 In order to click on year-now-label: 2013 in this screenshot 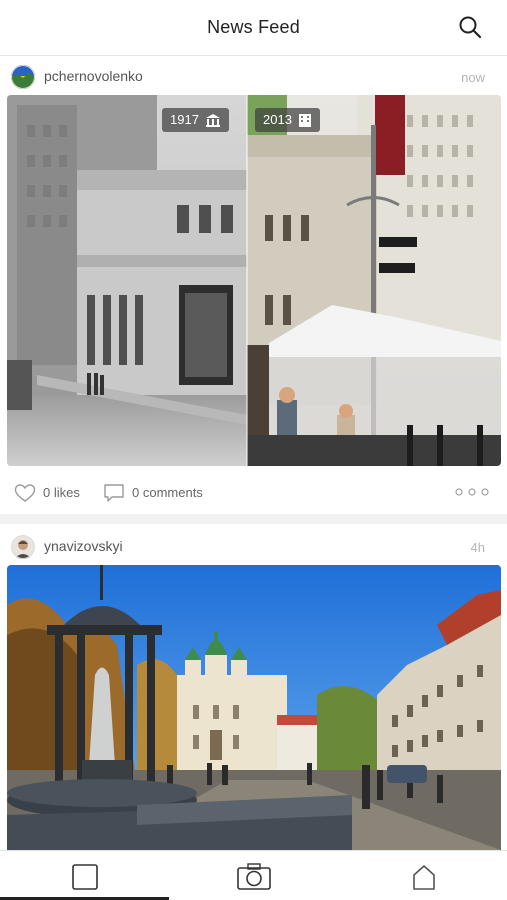, I will do `click(277, 119)`.